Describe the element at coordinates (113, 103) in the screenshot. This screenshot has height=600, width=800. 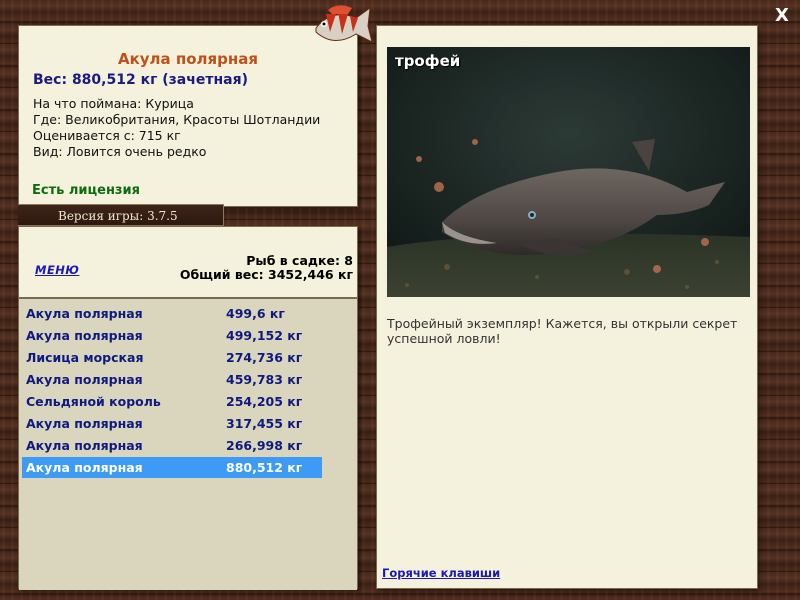
I see `fish-bait: На что поймана: Курица` at that location.